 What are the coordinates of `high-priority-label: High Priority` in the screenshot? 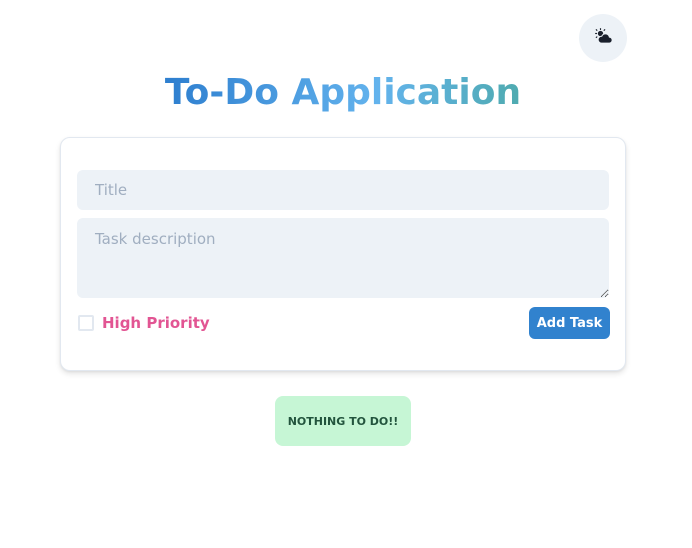 It's located at (156, 323).